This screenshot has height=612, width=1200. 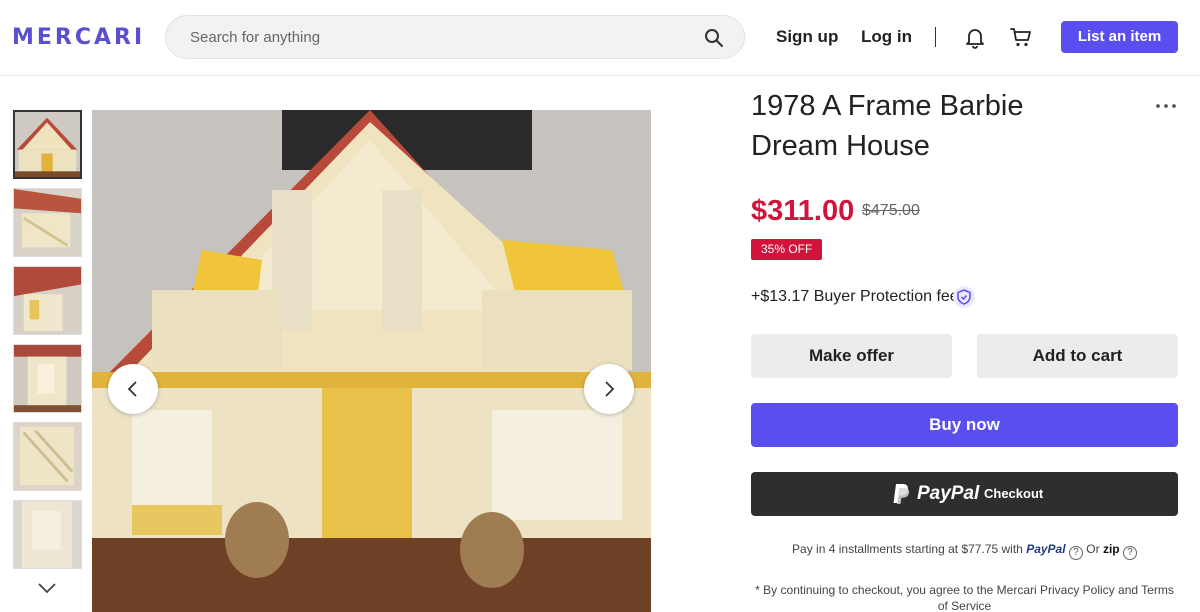 I want to click on chevron-right-icon, so click(x=610, y=389).